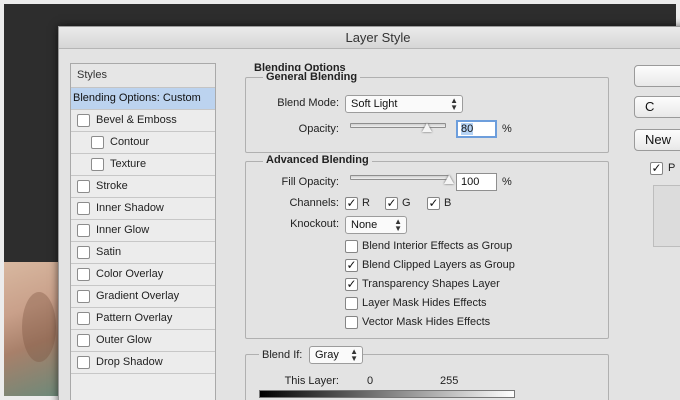 This screenshot has height=400, width=680. Describe the element at coordinates (143, 253) in the screenshot. I see `style-item-satin: Satin` at that location.